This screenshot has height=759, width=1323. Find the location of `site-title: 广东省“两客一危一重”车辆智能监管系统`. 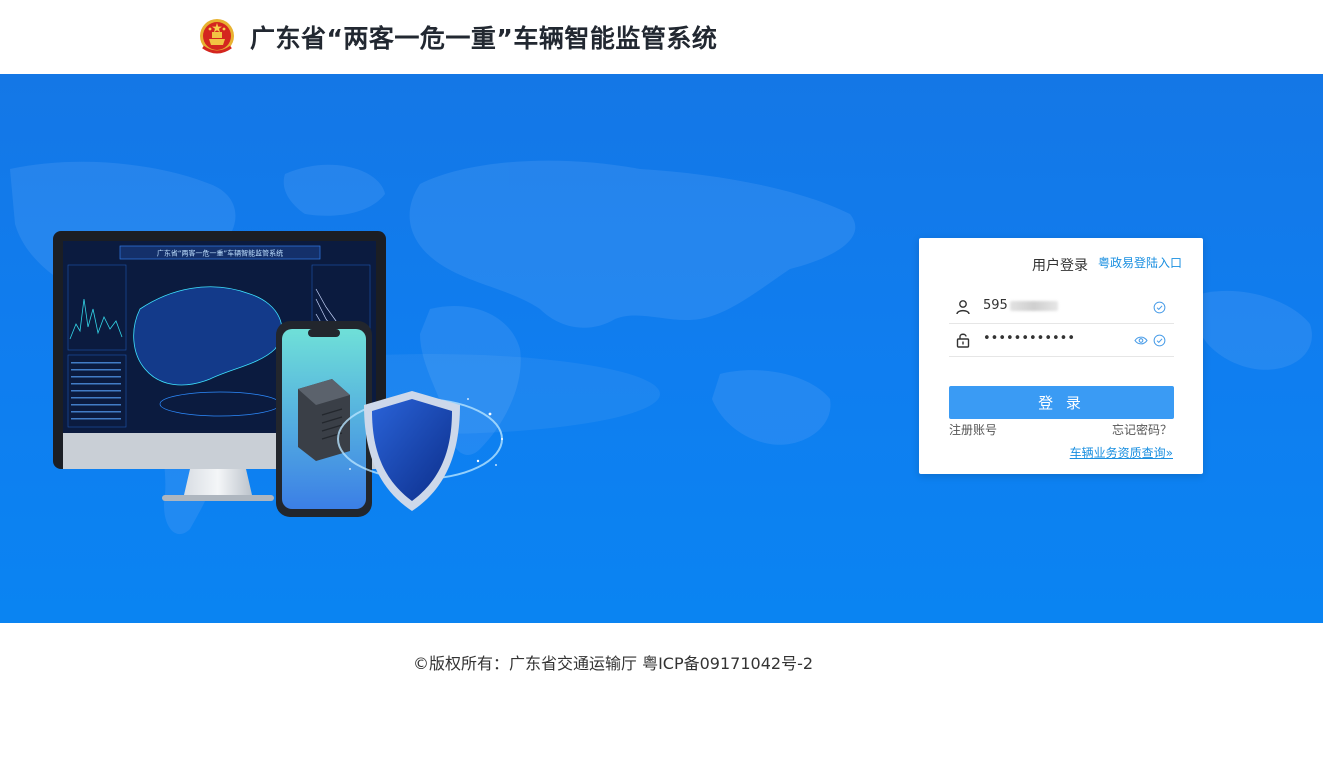

site-title: 广东省“两客一危一重”车辆智能监管系统 is located at coordinates (484, 38).